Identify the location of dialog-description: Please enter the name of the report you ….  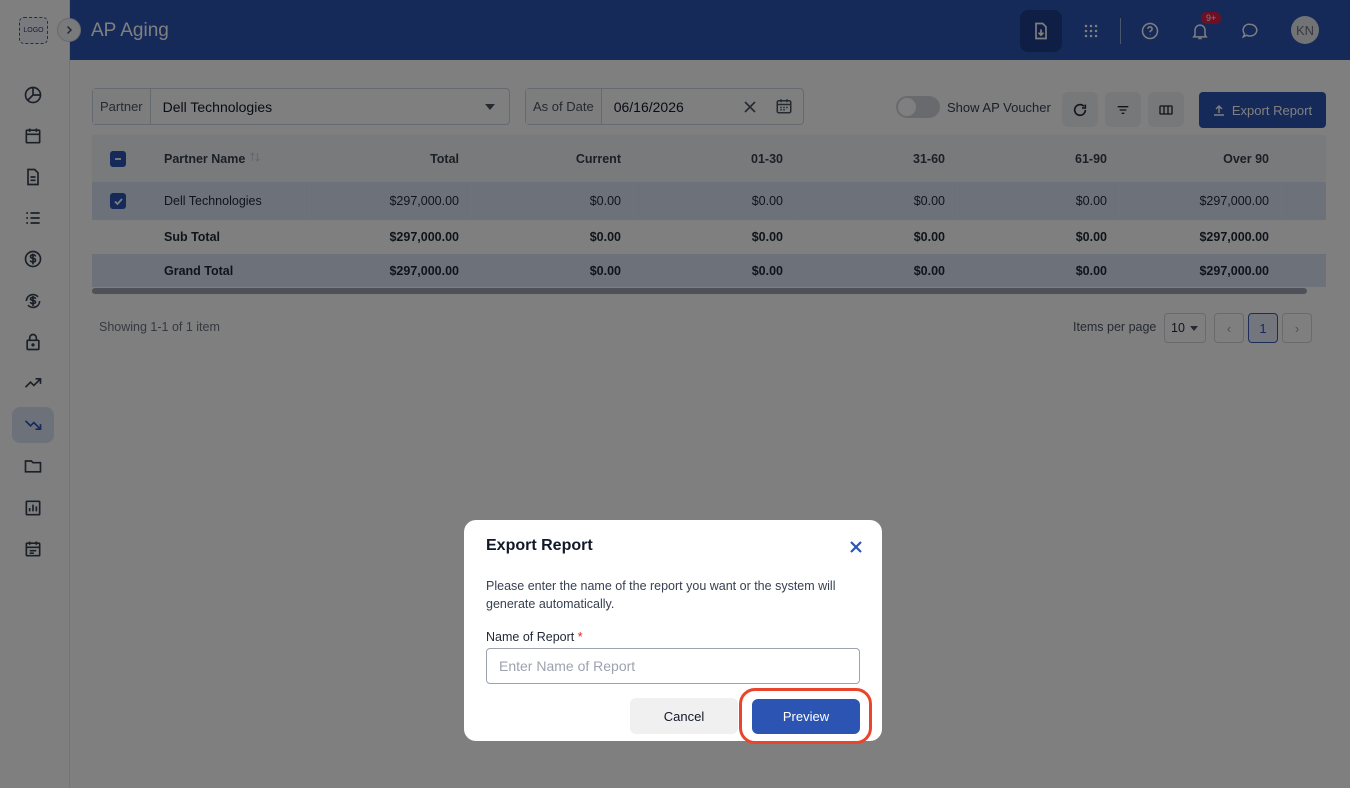
(661, 595).